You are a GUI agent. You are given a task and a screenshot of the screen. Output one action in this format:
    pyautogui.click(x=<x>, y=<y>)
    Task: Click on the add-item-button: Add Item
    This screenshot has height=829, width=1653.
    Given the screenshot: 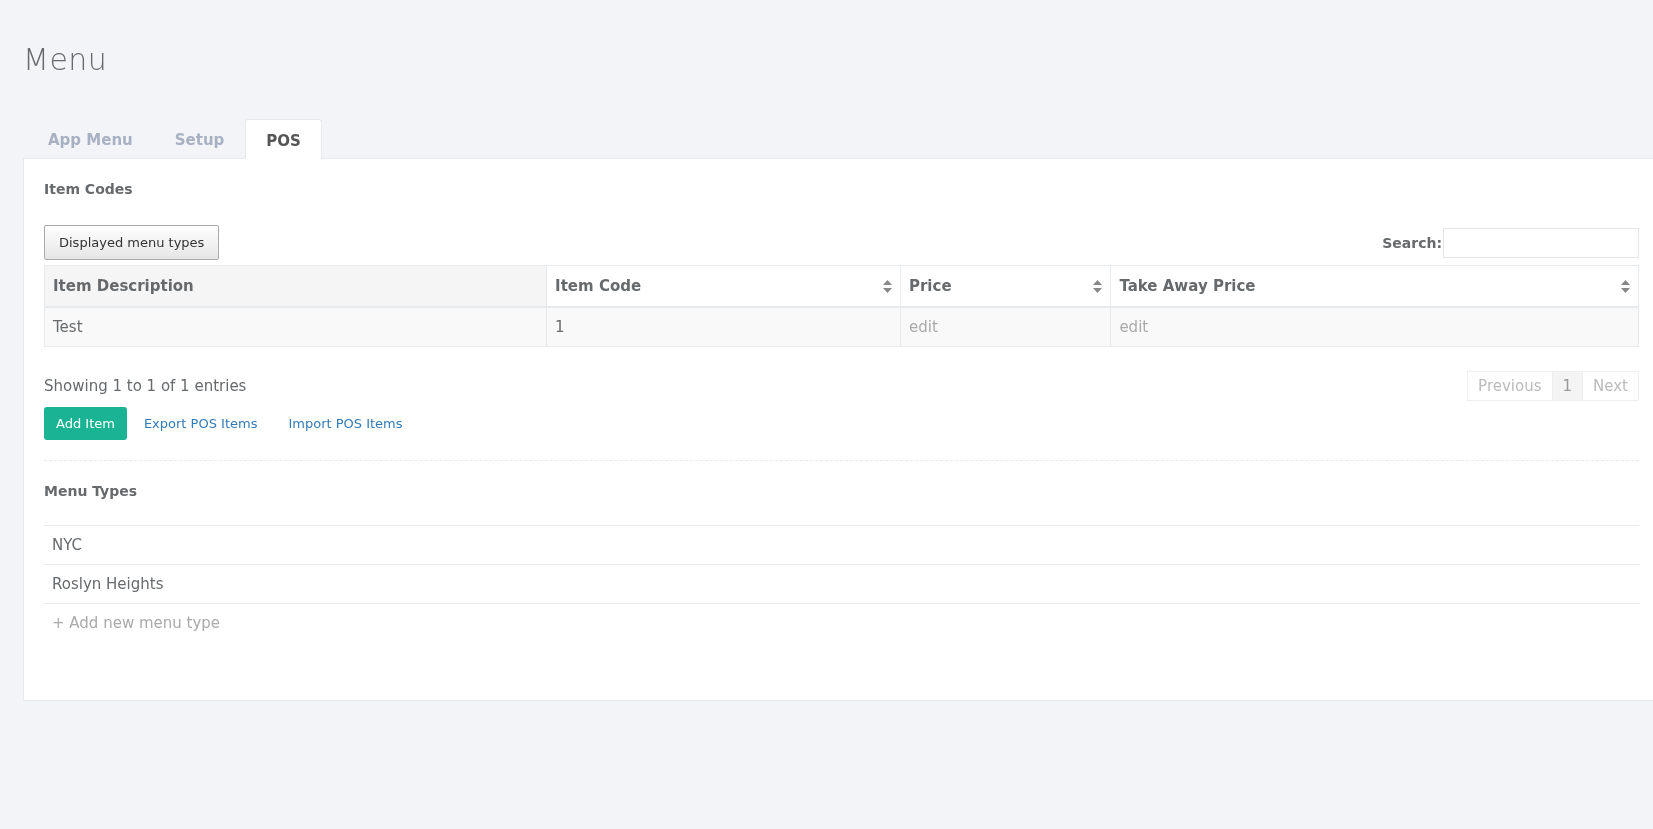 What is the action you would take?
    pyautogui.click(x=85, y=423)
    